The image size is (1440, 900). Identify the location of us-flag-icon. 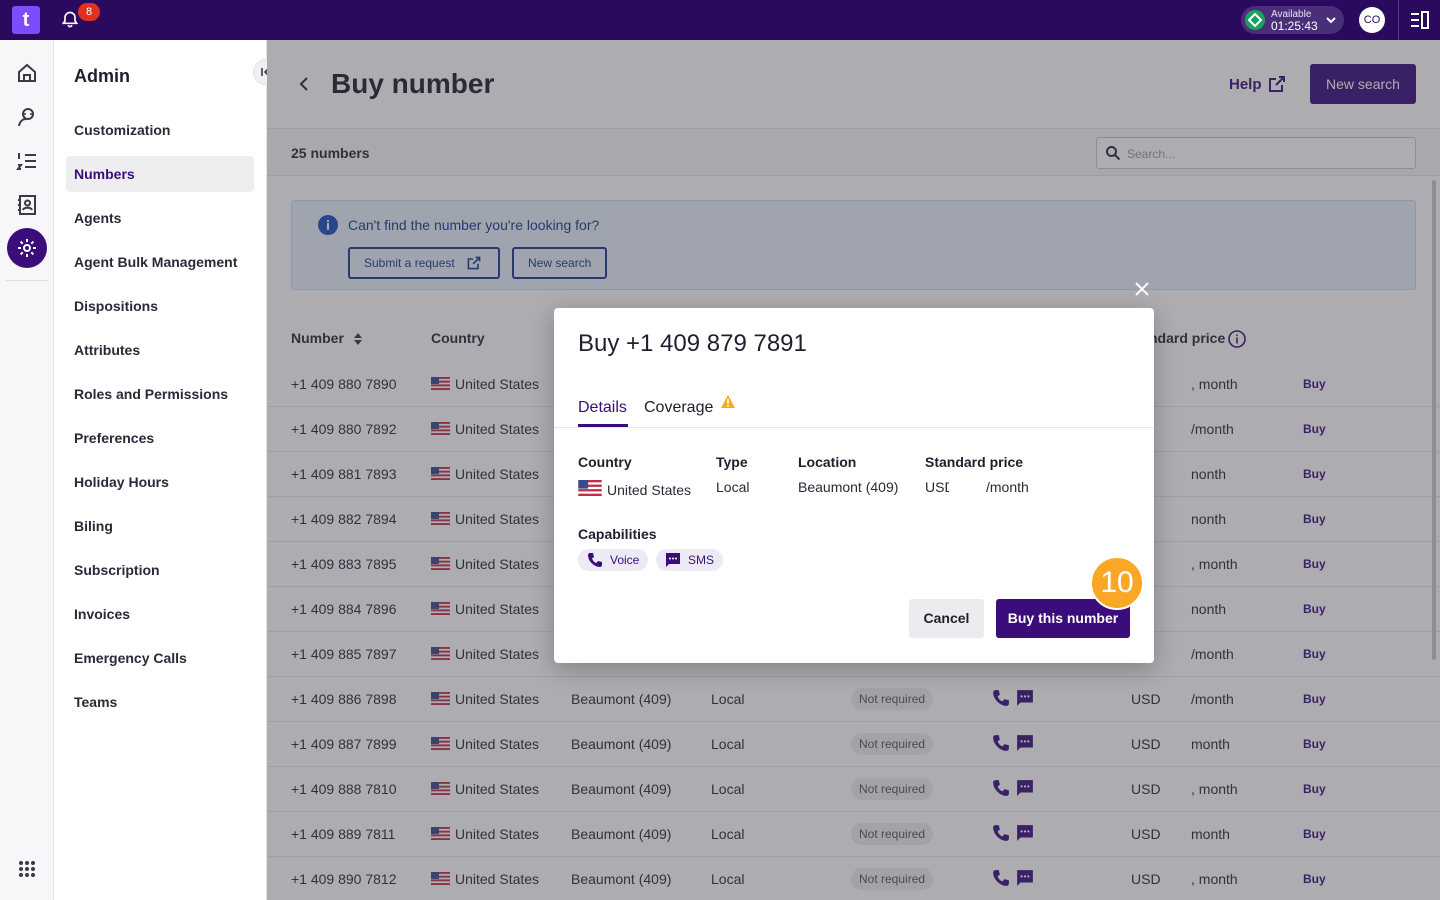
(590, 488).